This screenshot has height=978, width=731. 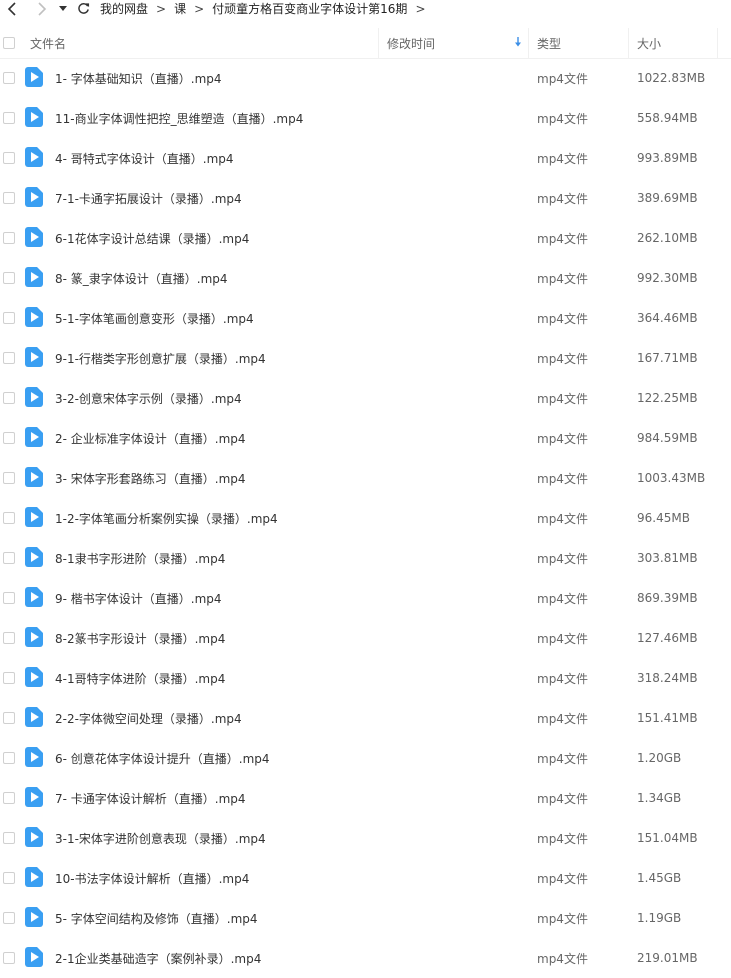 What do you see at coordinates (365, 958) in the screenshot?
I see `file-row: 2-1企业类基础造字（案例补录）.mp4 mp4文件 219.01MB` at bounding box center [365, 958].